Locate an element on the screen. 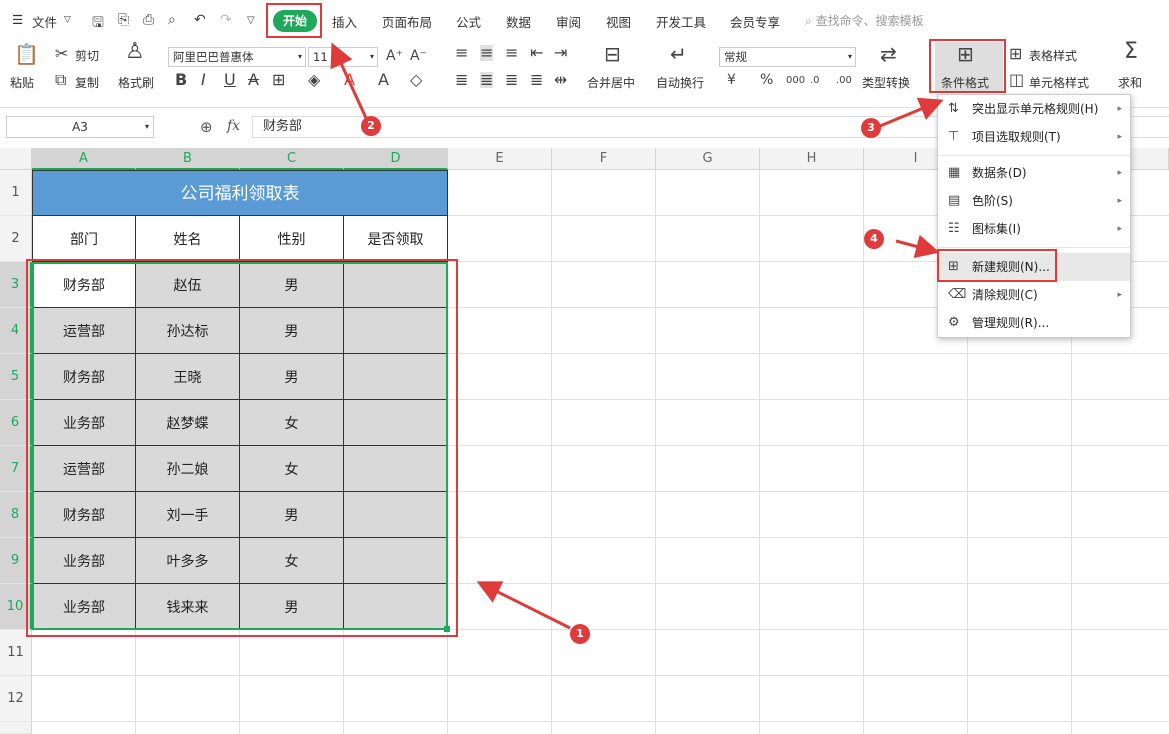  redo-icon: ↷ is located at coordinates (226, 20).